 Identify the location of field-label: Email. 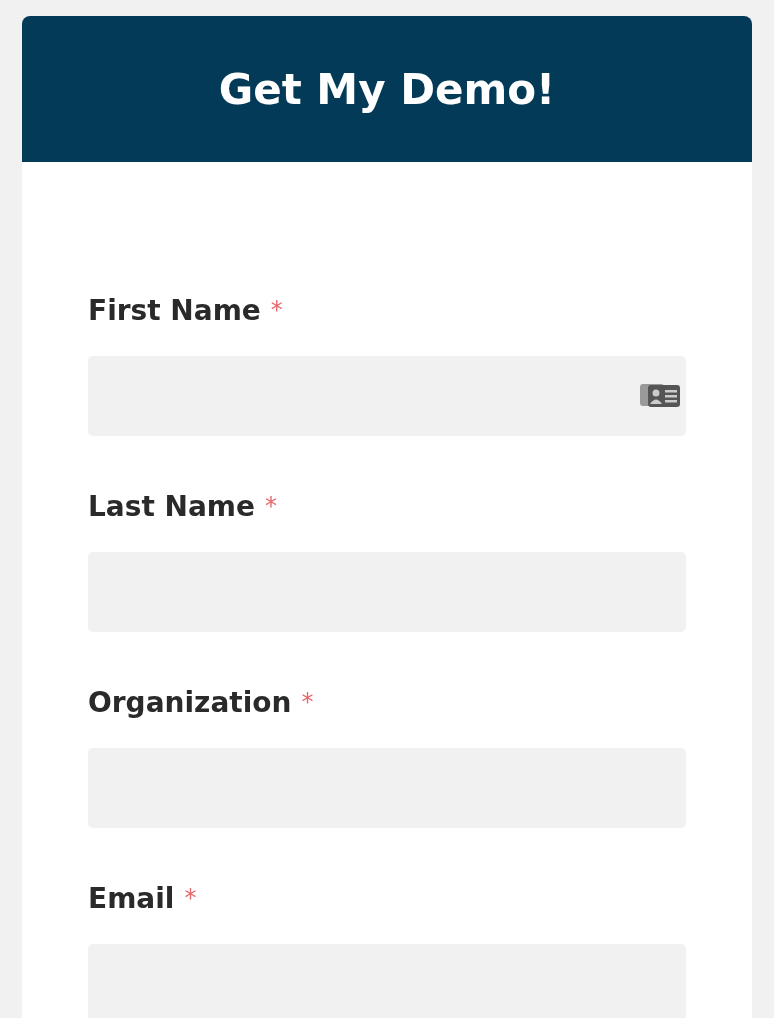
(131, 898).